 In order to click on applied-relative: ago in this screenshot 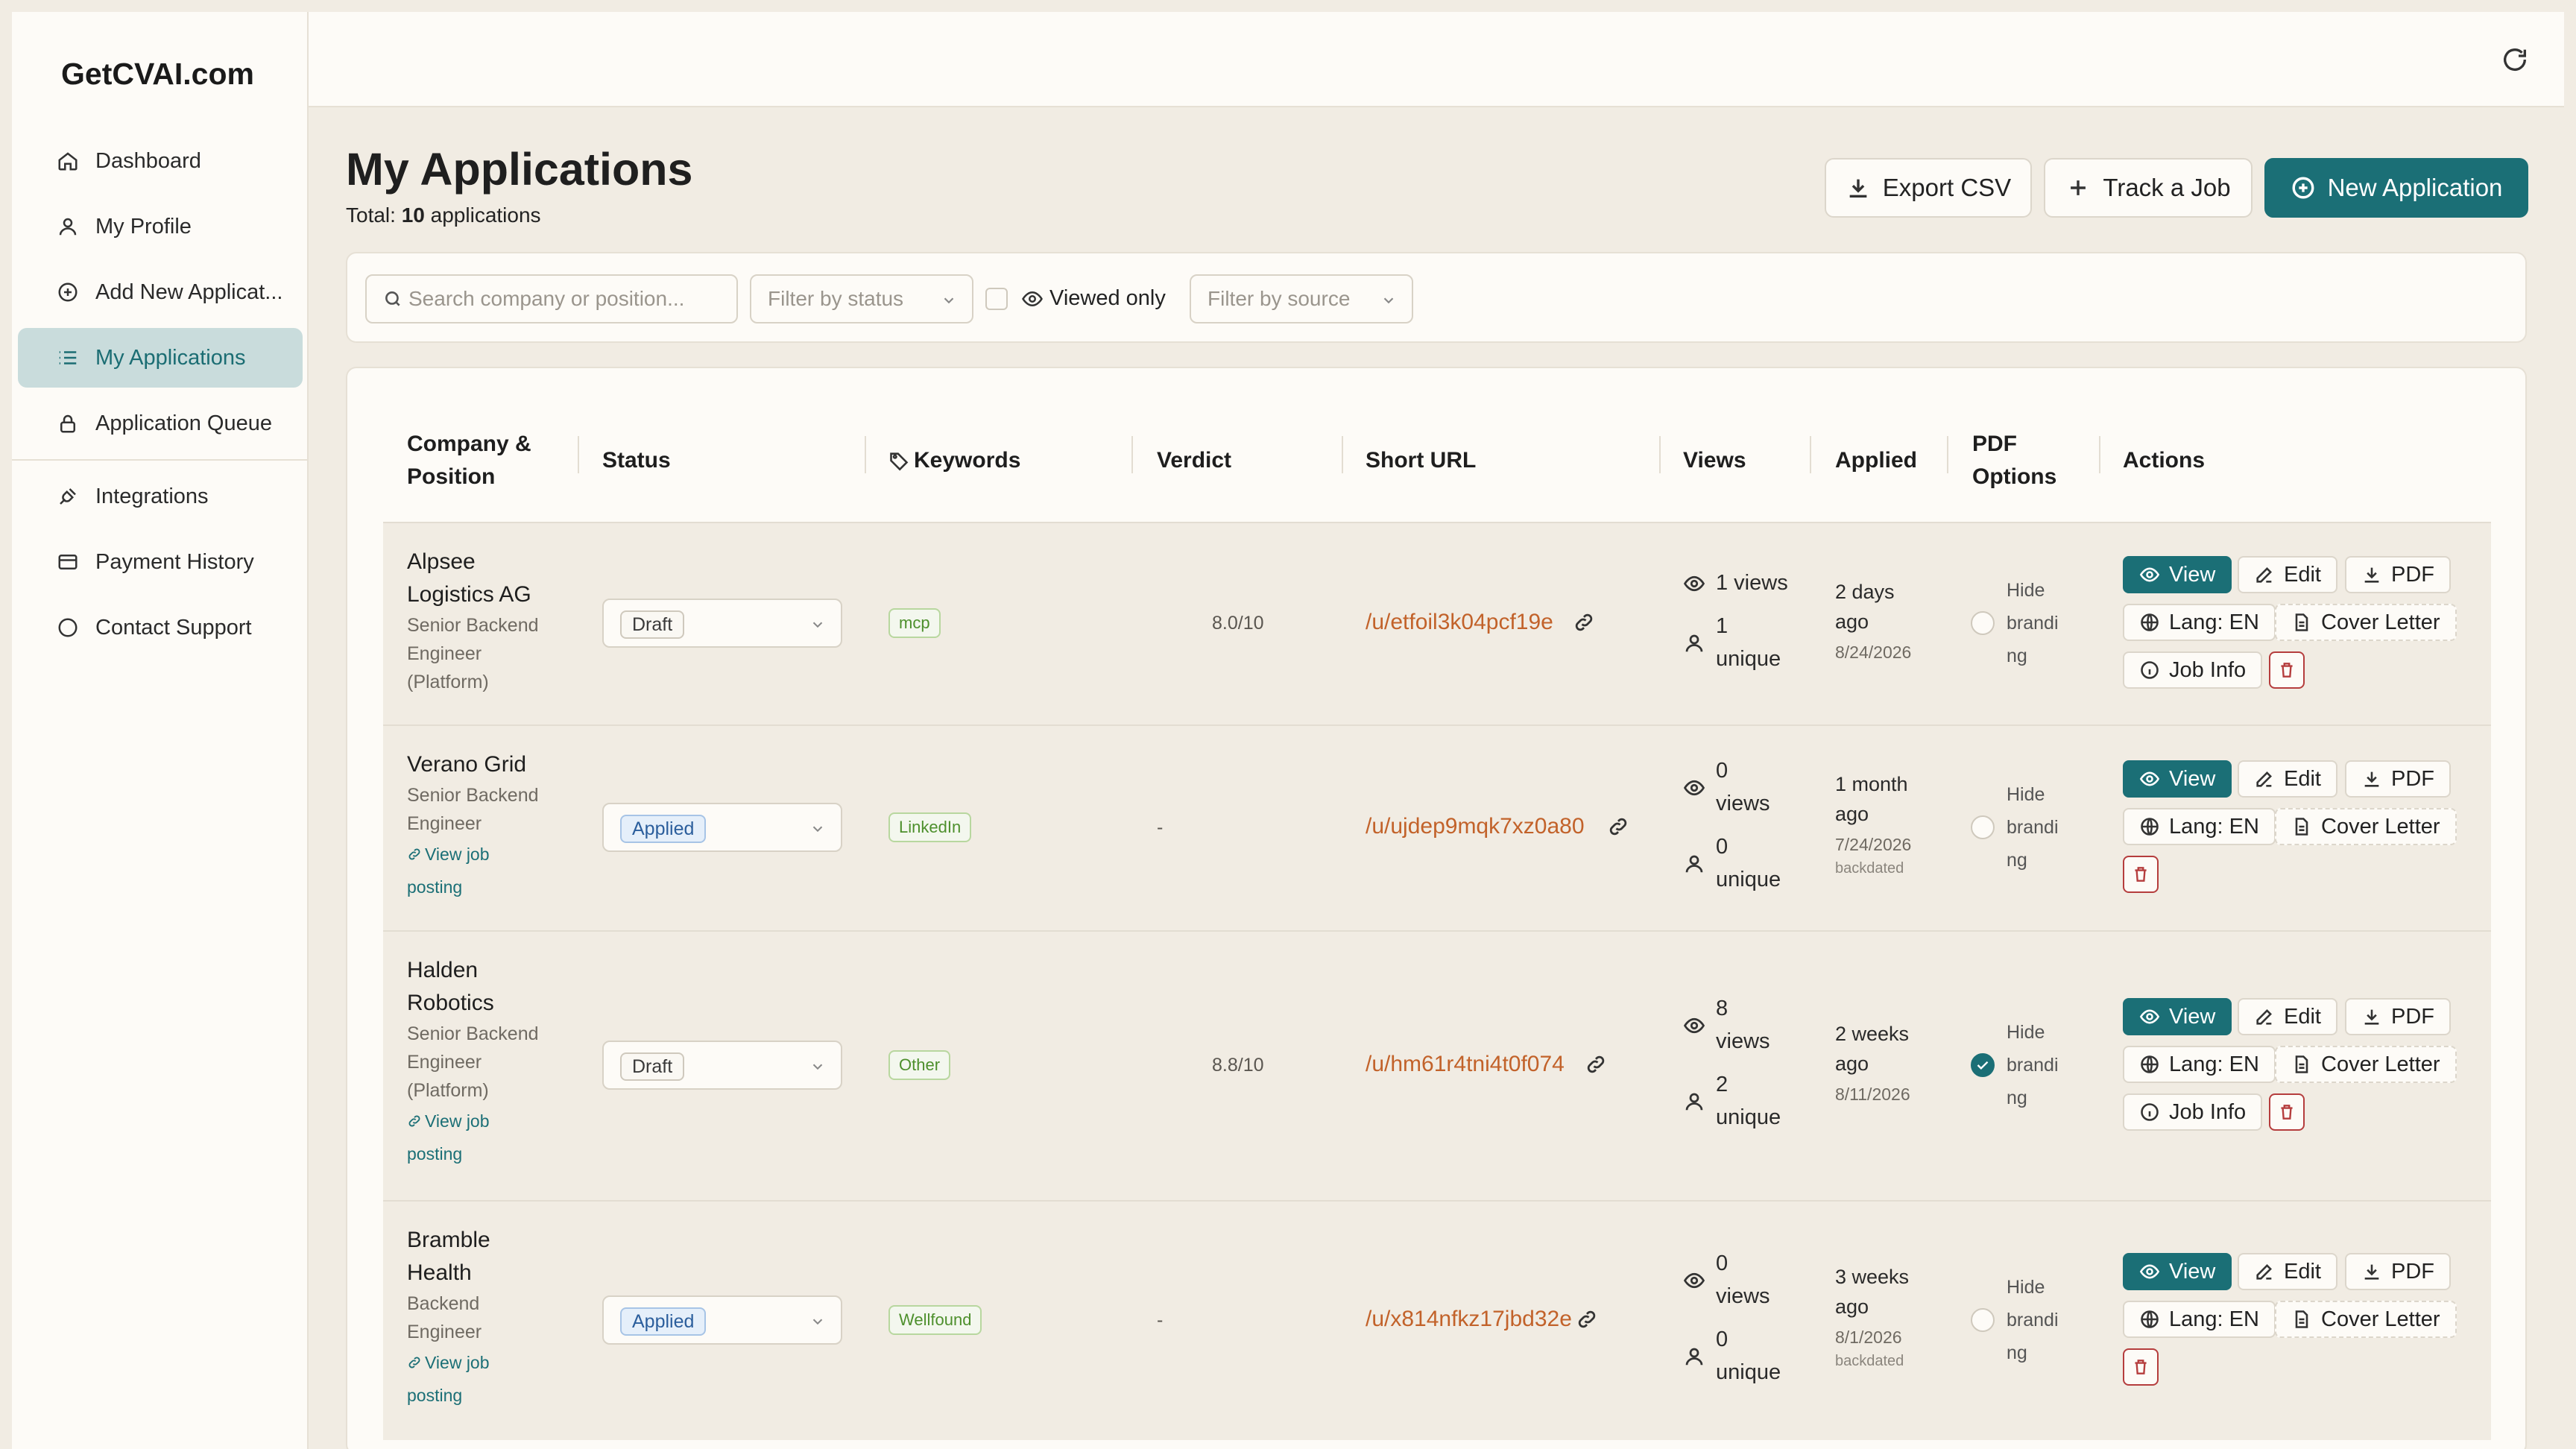, I will do `click(1852, 621)`.